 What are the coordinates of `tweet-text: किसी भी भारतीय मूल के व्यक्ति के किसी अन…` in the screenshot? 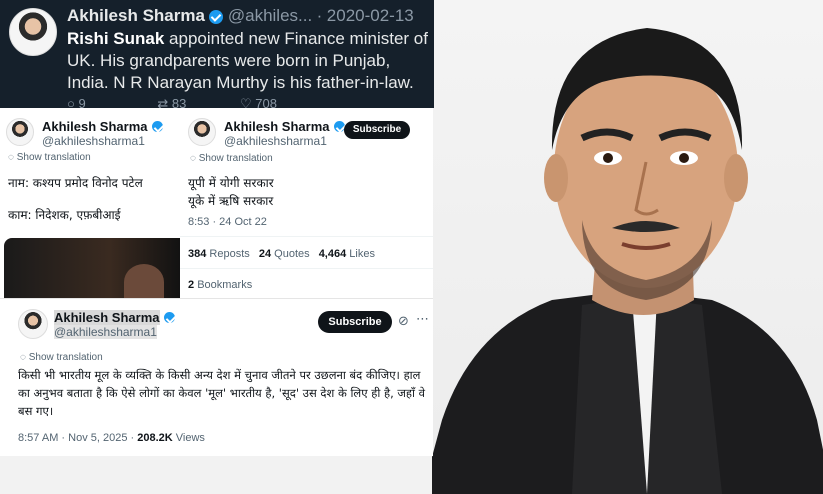 It's located at (222, 393).